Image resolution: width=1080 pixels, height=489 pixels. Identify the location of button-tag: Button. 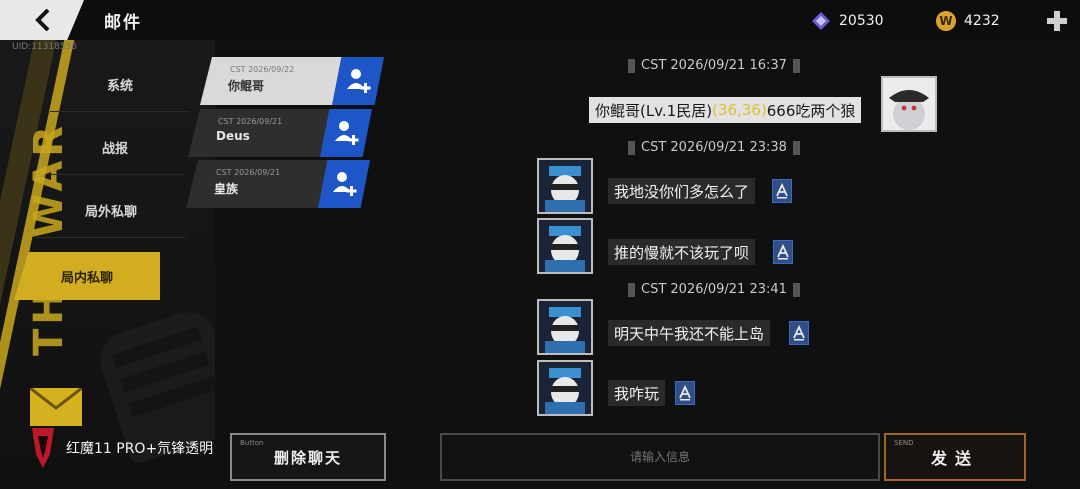
(252, 443).